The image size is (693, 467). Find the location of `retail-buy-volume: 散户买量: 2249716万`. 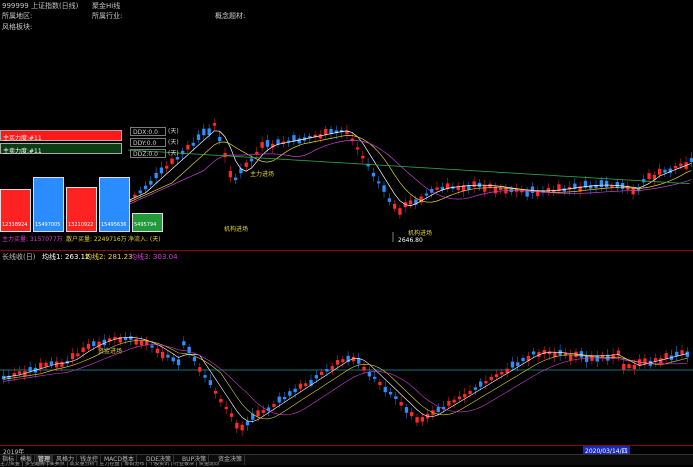

retail-buy-volume: 散户买量: 2249716万 is located at coordinates (96, 239).